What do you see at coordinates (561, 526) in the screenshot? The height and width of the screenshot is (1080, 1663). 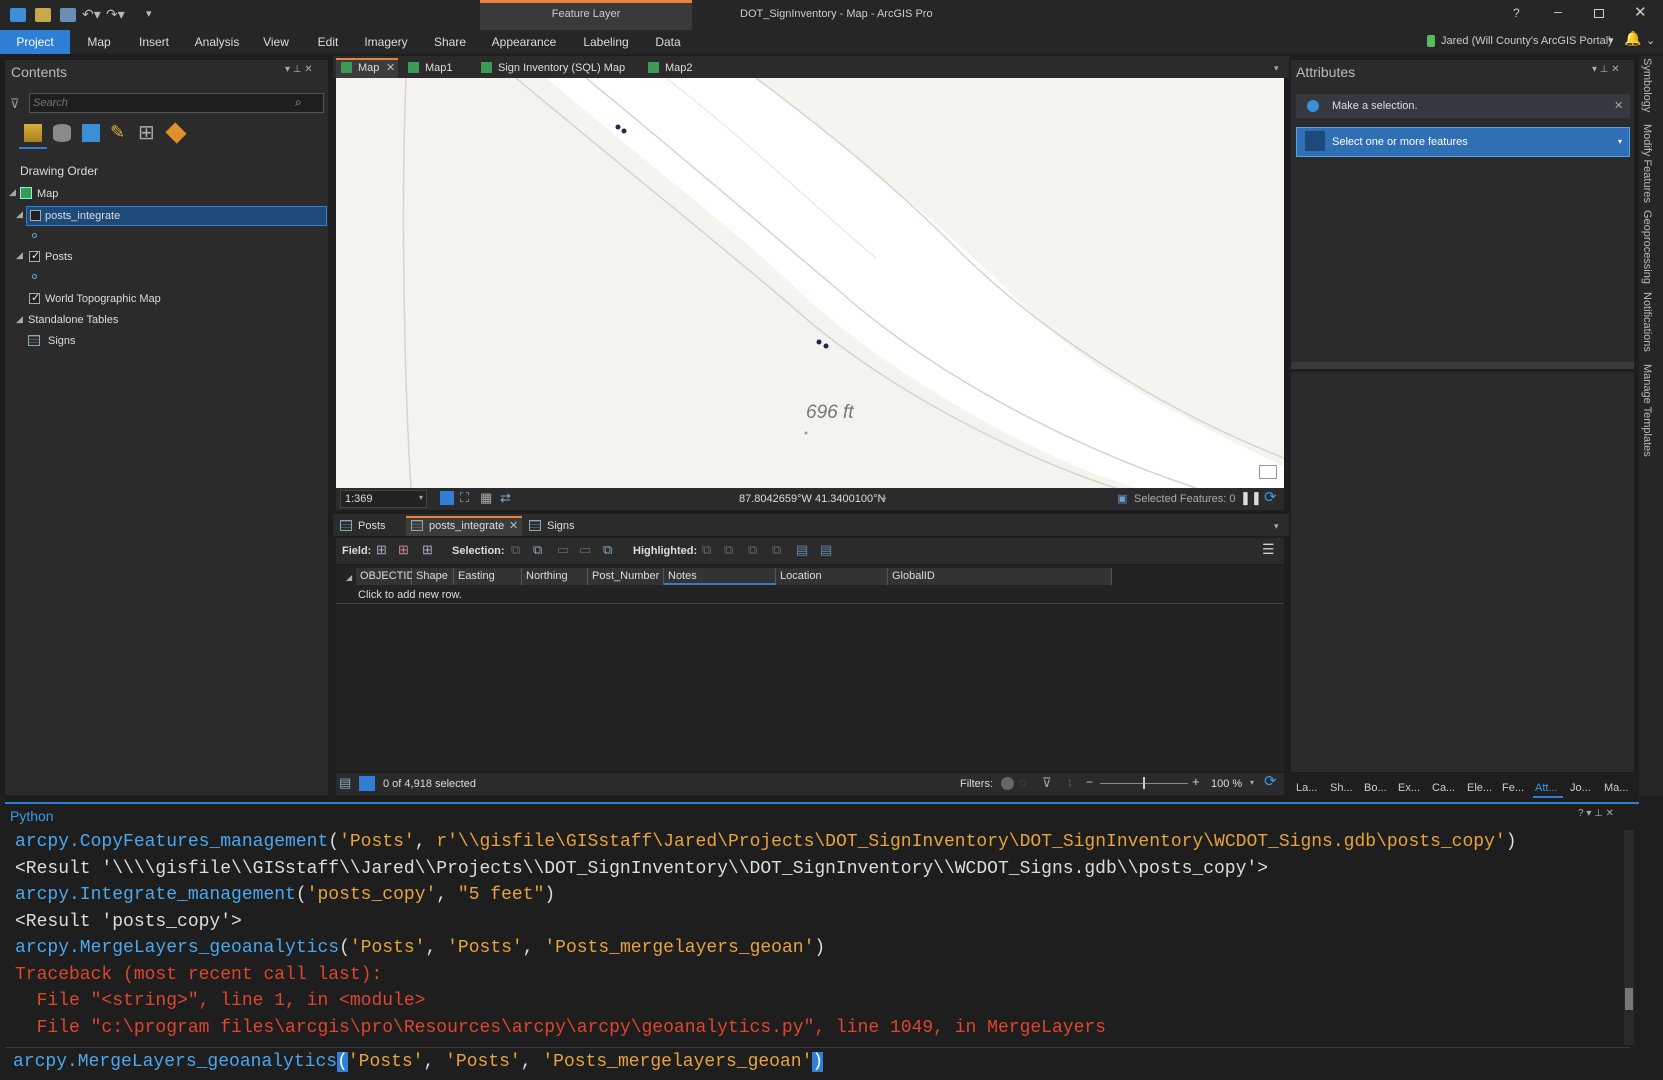 I see `table-tab-signs: Signs` at bounding box center [561, 526].